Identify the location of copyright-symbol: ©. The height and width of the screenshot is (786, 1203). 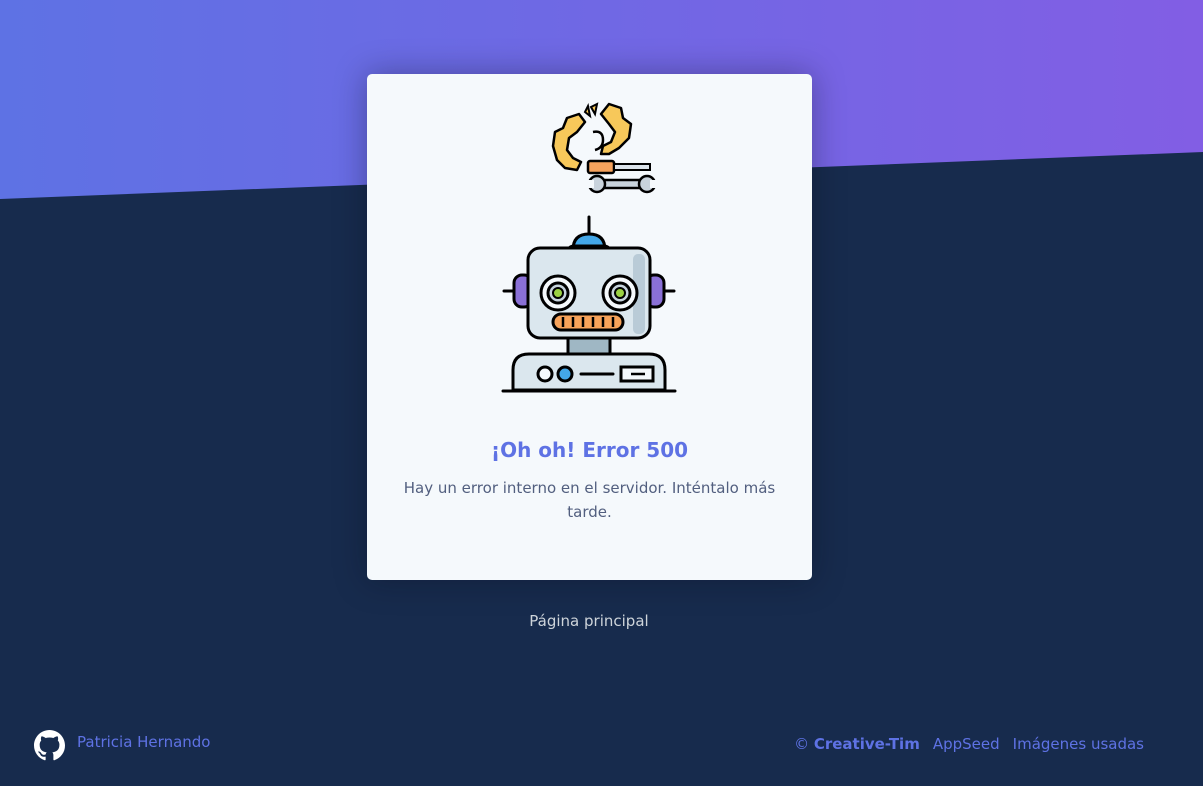
(802, 744).